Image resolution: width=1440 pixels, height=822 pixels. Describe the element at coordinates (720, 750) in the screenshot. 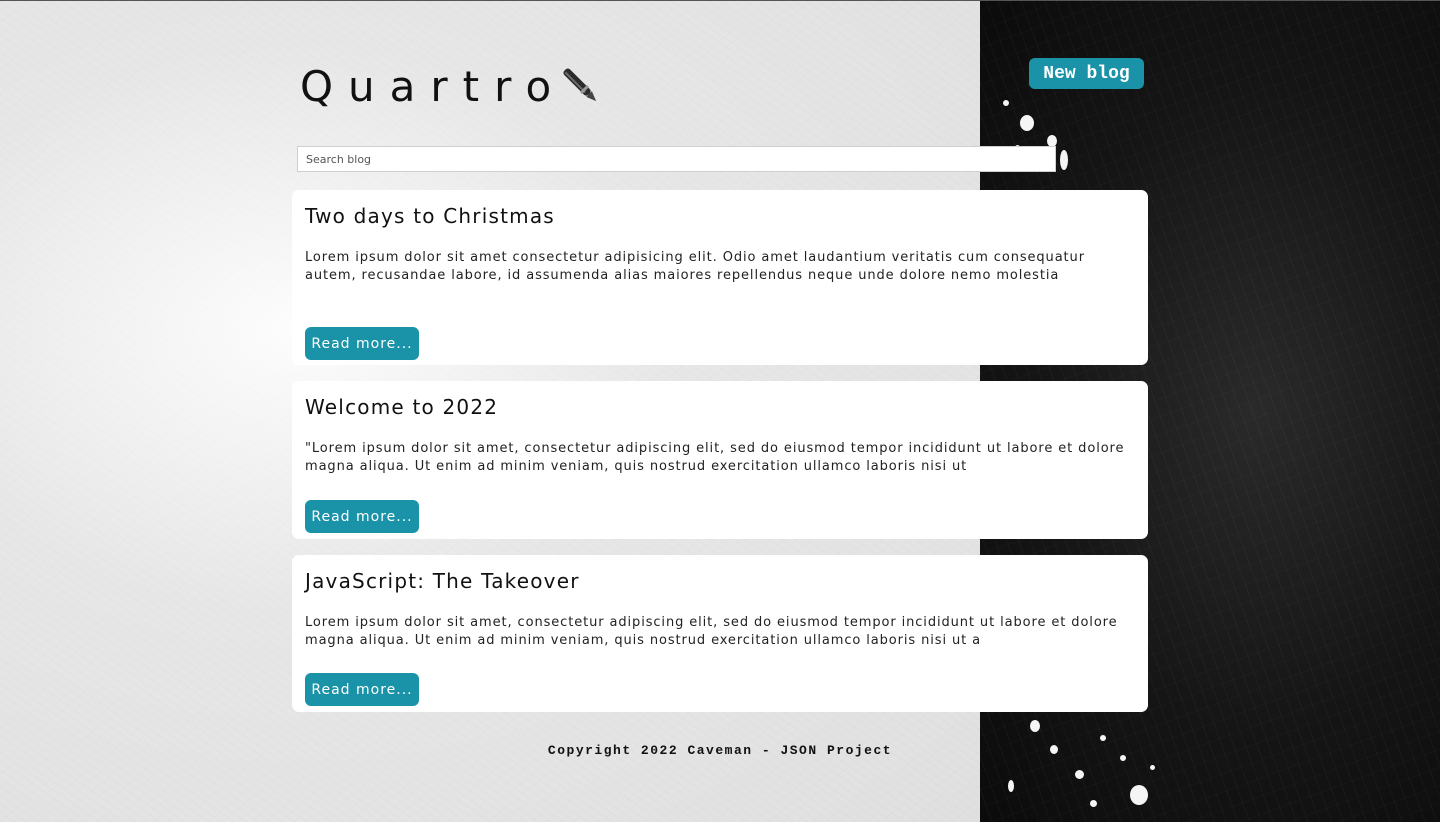

I see `footer-copyright: Copyright 2022 Caveman - JSON Project` at that location.